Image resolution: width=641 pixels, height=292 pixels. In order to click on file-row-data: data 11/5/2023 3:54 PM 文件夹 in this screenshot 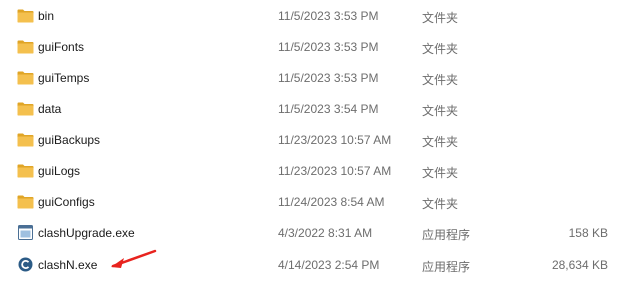, I will do `click(320, 109)`.